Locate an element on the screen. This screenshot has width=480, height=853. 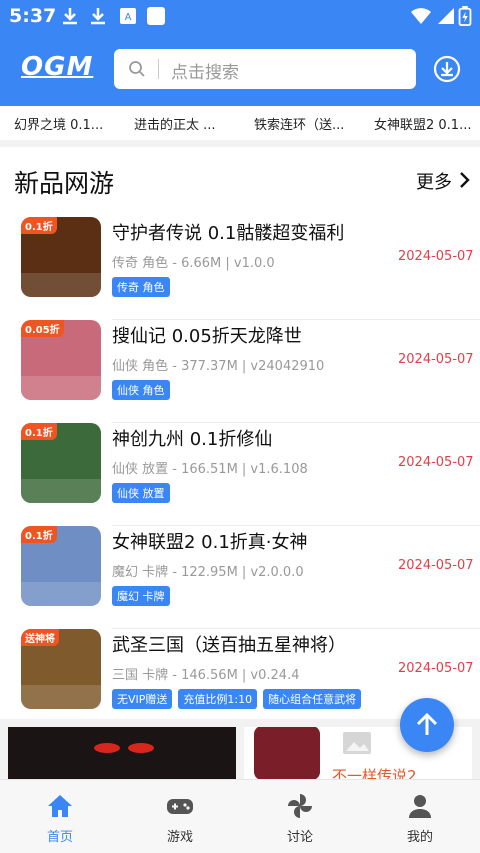
game-meta: 仙侠 角色 - 377.37M | v24042910 is located at coordinates (218, 366).